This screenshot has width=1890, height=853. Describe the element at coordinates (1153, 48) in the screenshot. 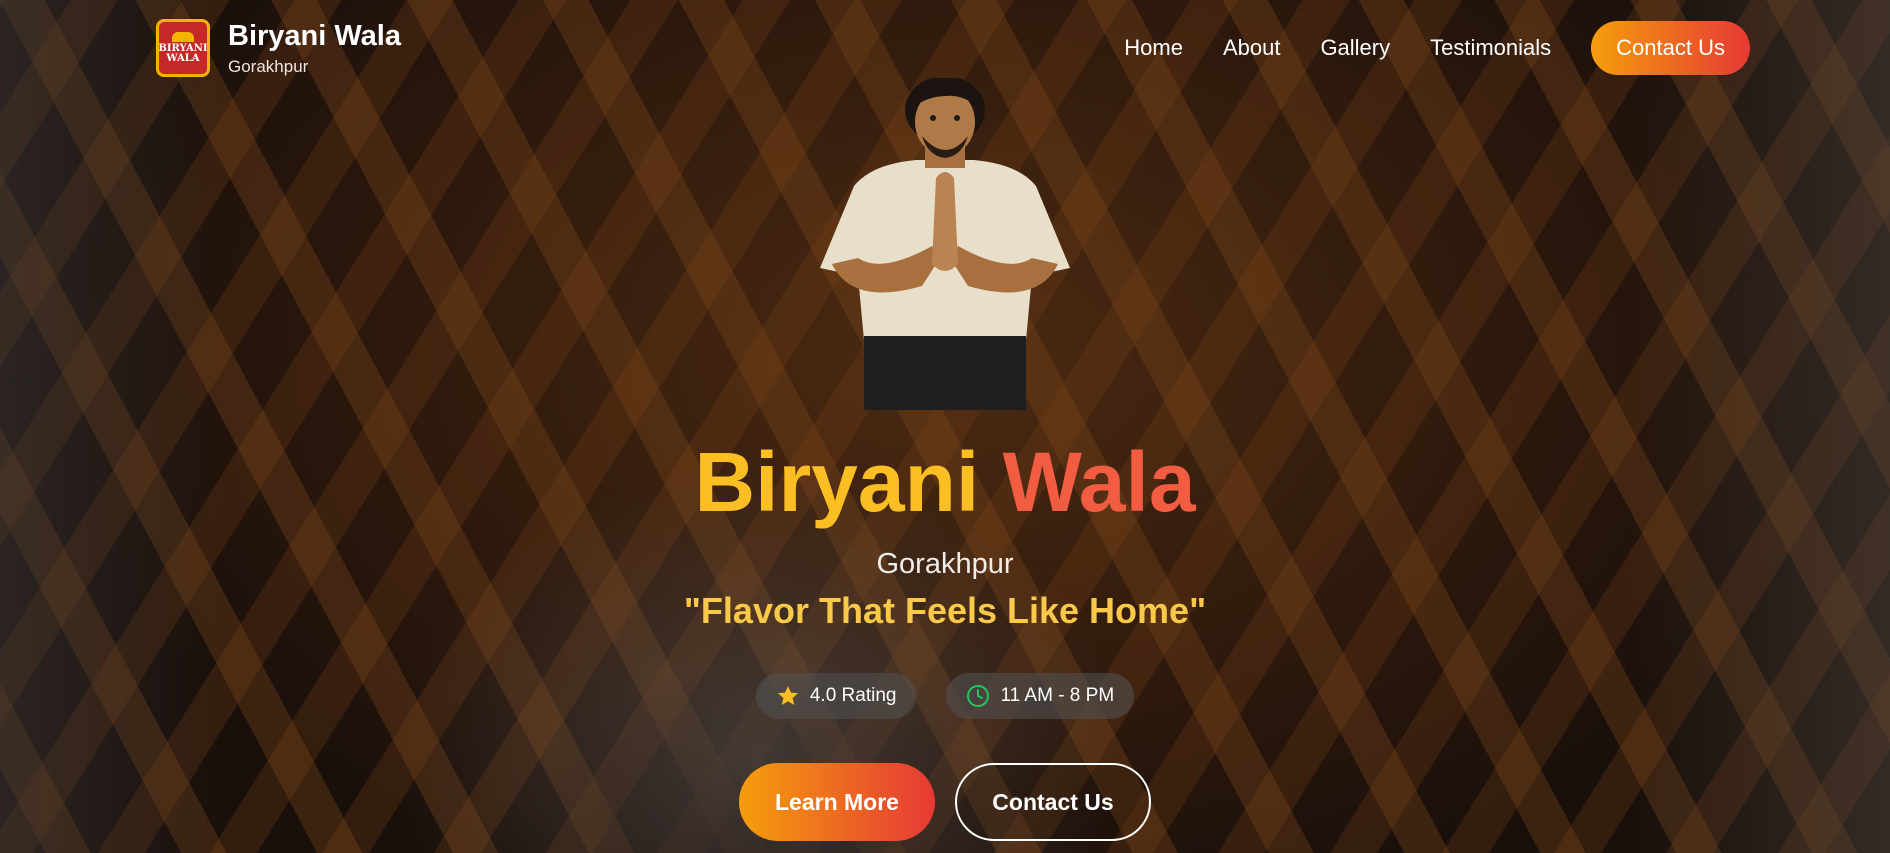

I see `nav-home: Home` at that location.